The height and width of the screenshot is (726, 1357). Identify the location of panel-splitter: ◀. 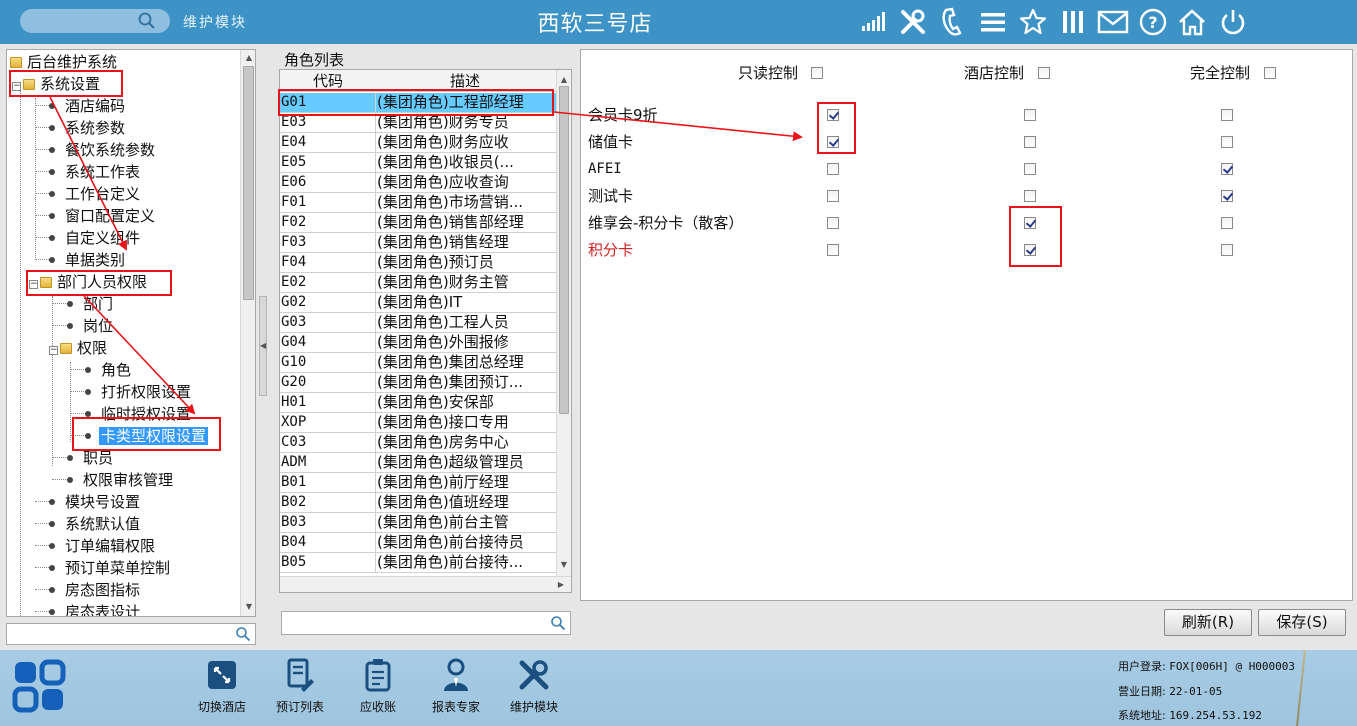
(263, 346).